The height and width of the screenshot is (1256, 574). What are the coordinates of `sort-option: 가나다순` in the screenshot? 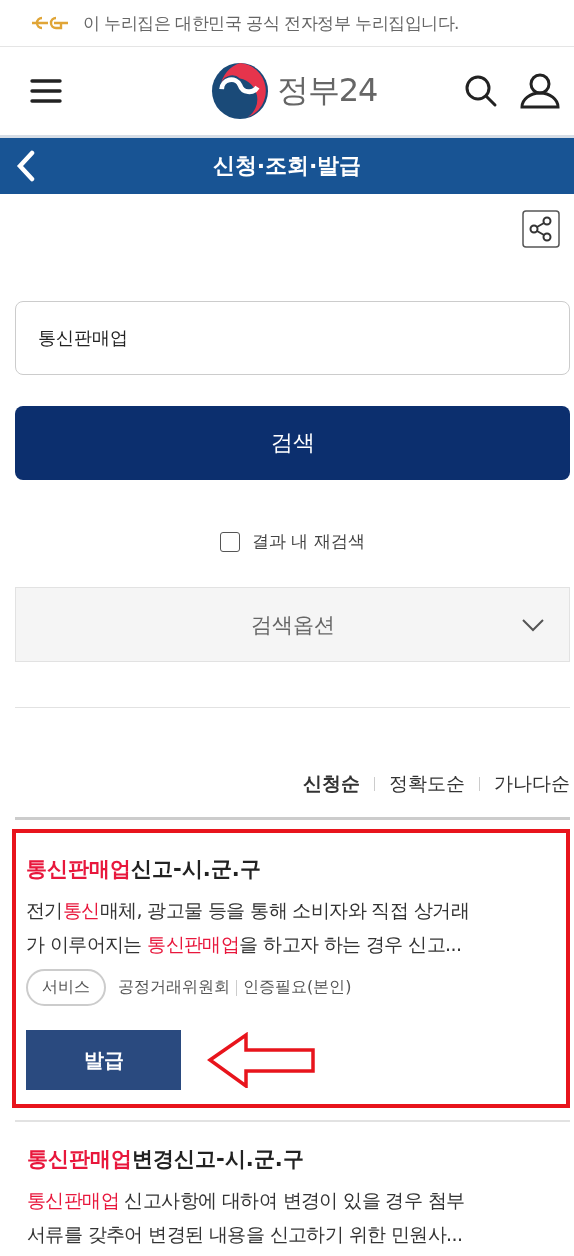 It's located at (532, 784).